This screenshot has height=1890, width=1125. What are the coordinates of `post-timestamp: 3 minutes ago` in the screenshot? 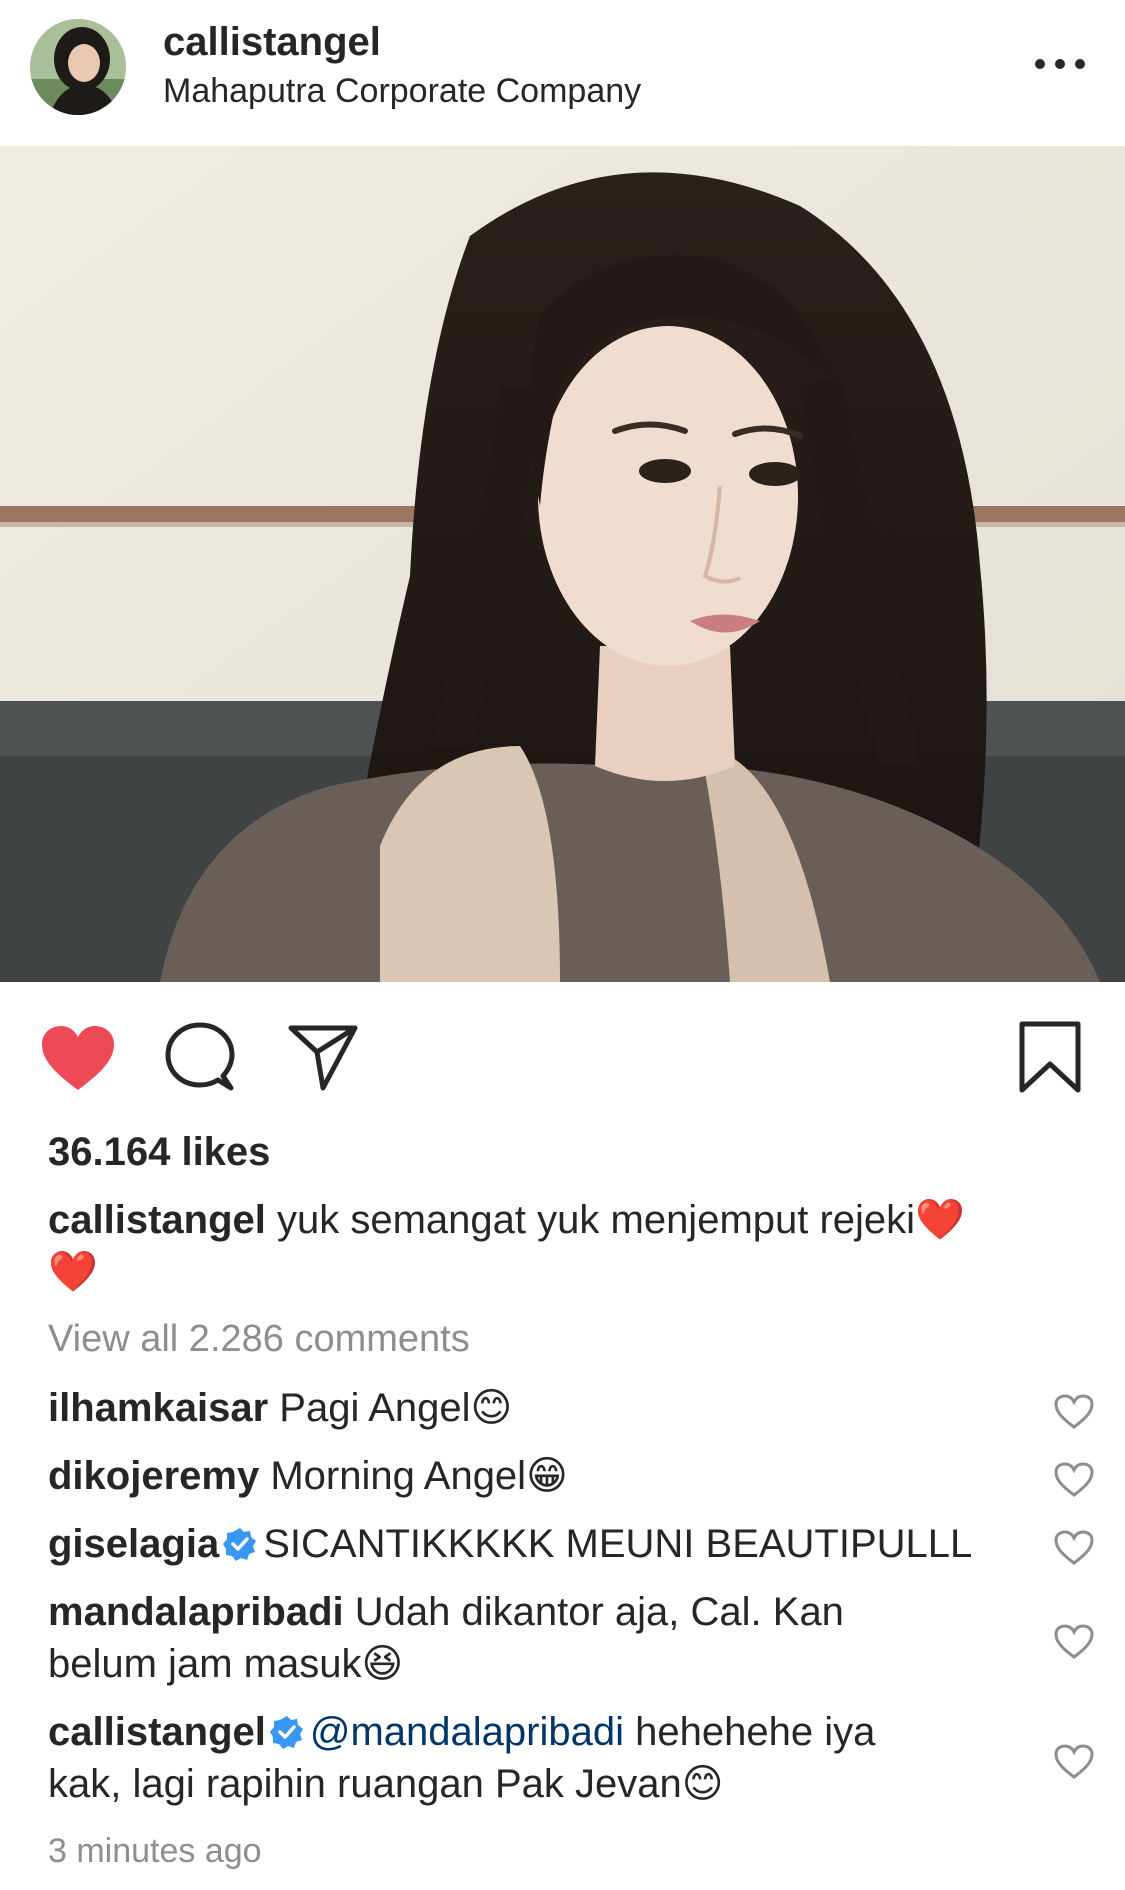 It's located at (155, 1851).